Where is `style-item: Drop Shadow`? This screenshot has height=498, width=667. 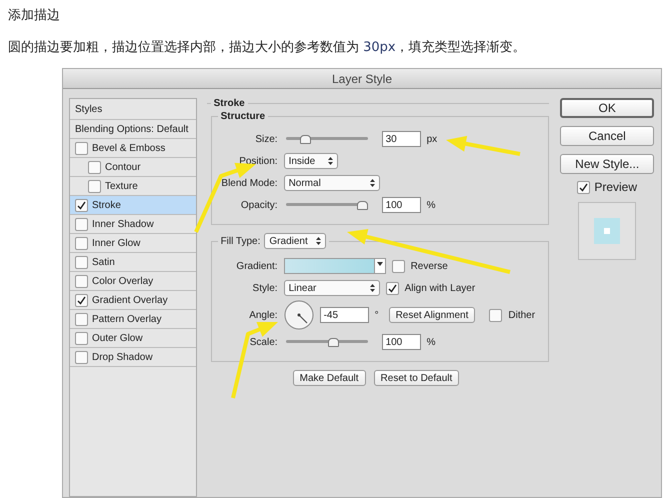 style-item: Drop Shadow is located at coordinates (133, 357).